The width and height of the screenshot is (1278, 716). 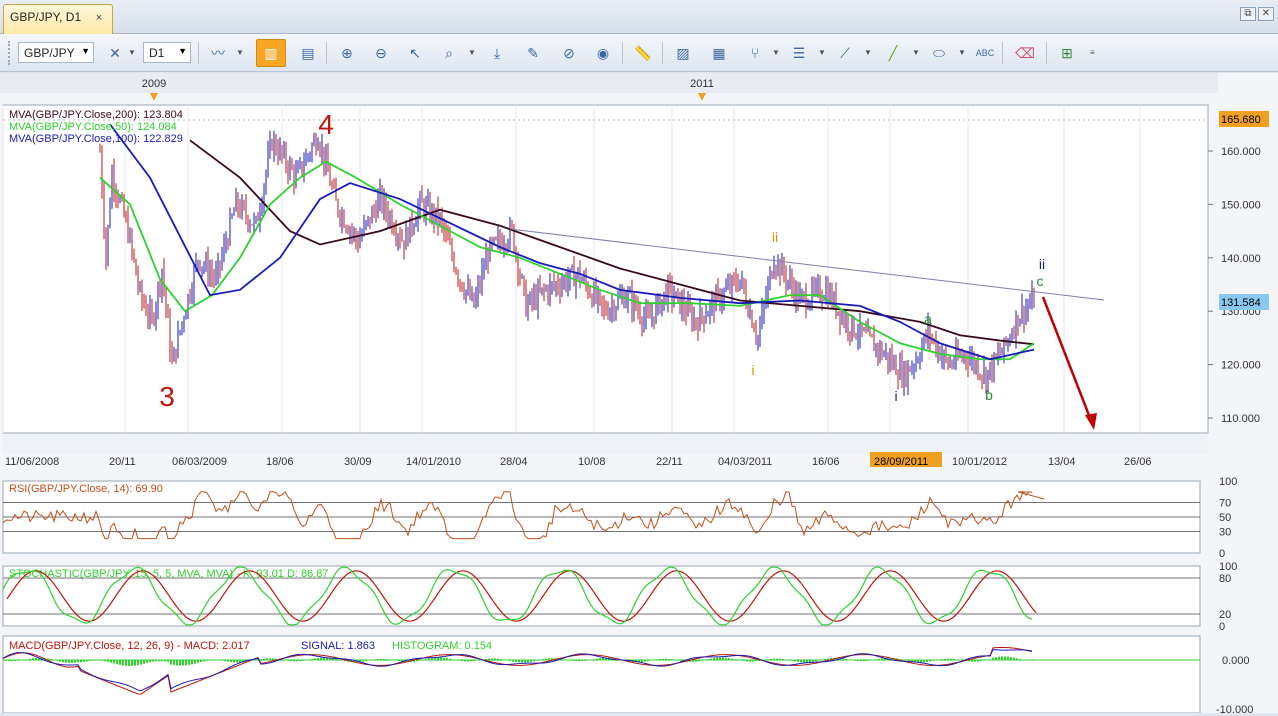 What do you see at coordinates (1266, 14) in the screenshot?
I see `window-close-icon: ✕` at bounding box center [1266, 14].